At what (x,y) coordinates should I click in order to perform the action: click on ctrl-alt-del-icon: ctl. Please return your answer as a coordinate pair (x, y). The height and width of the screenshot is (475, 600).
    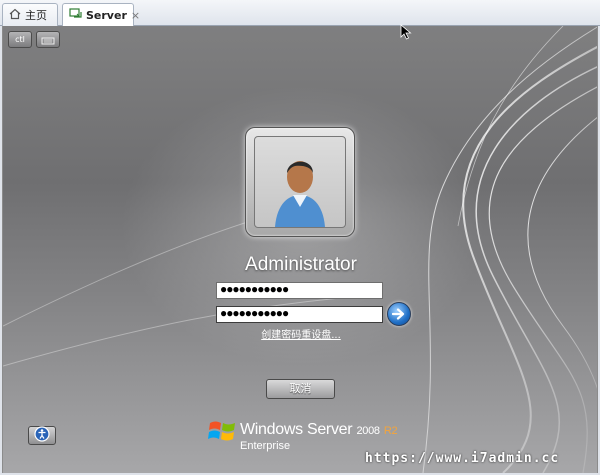
    Looking at the image, I should click on (20, 39).